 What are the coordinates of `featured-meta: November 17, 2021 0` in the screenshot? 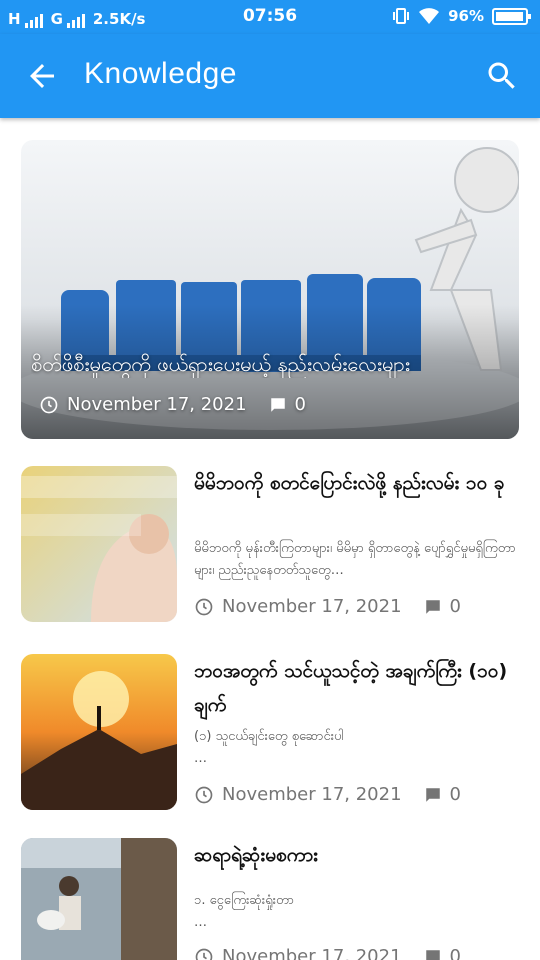 It's located at (172, 404).